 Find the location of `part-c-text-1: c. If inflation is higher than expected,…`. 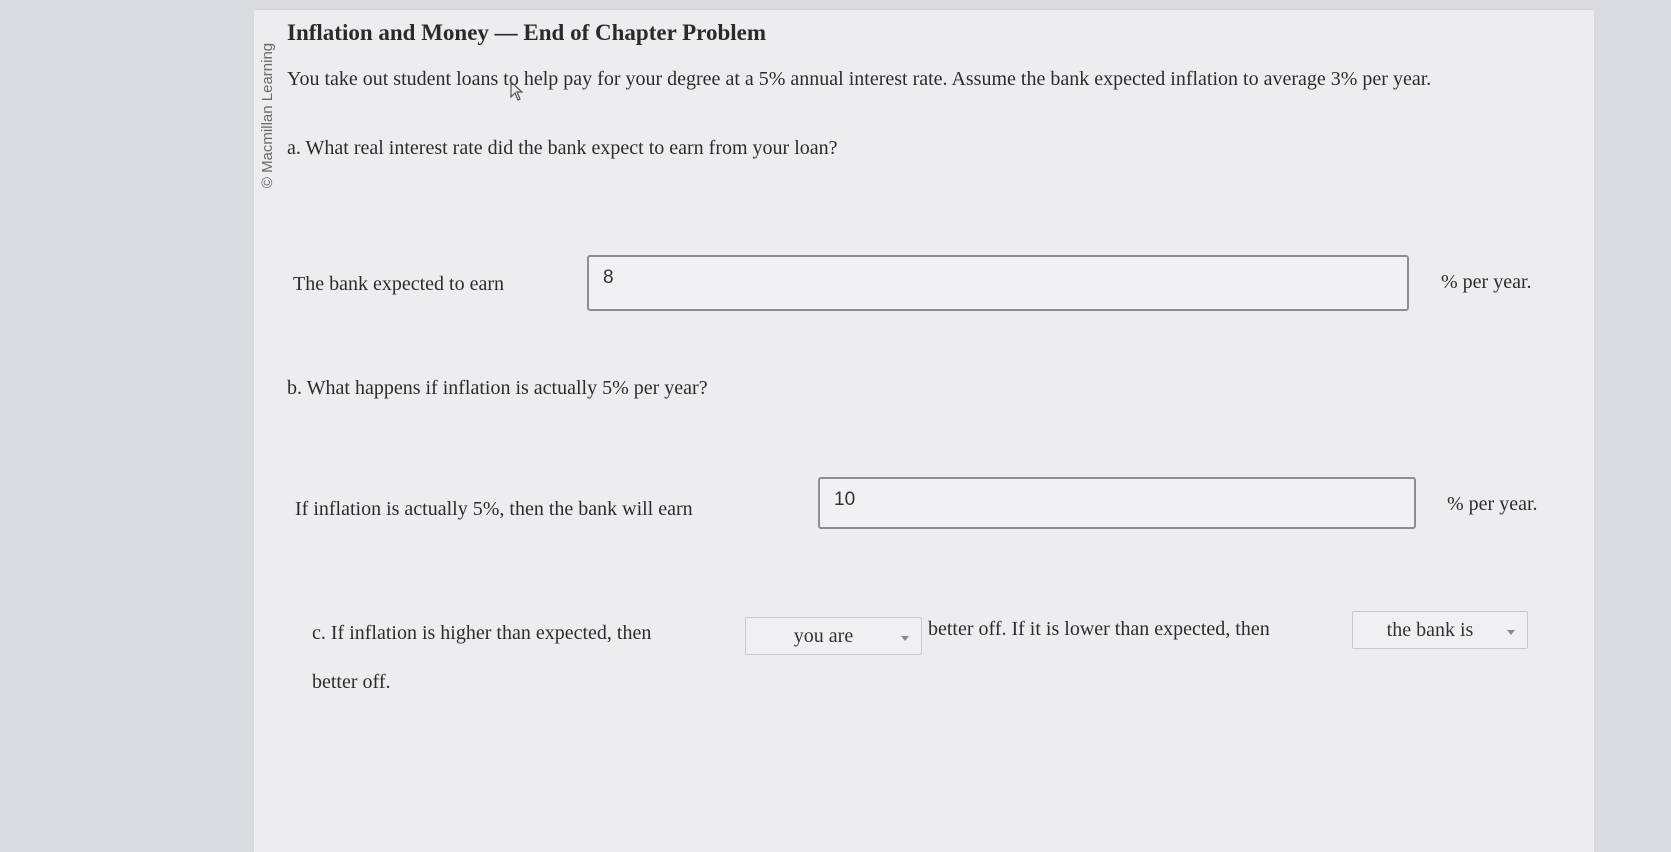

part-c-text-1: c. If inflation is higher than expected,… is located at coordinates (482, 633).